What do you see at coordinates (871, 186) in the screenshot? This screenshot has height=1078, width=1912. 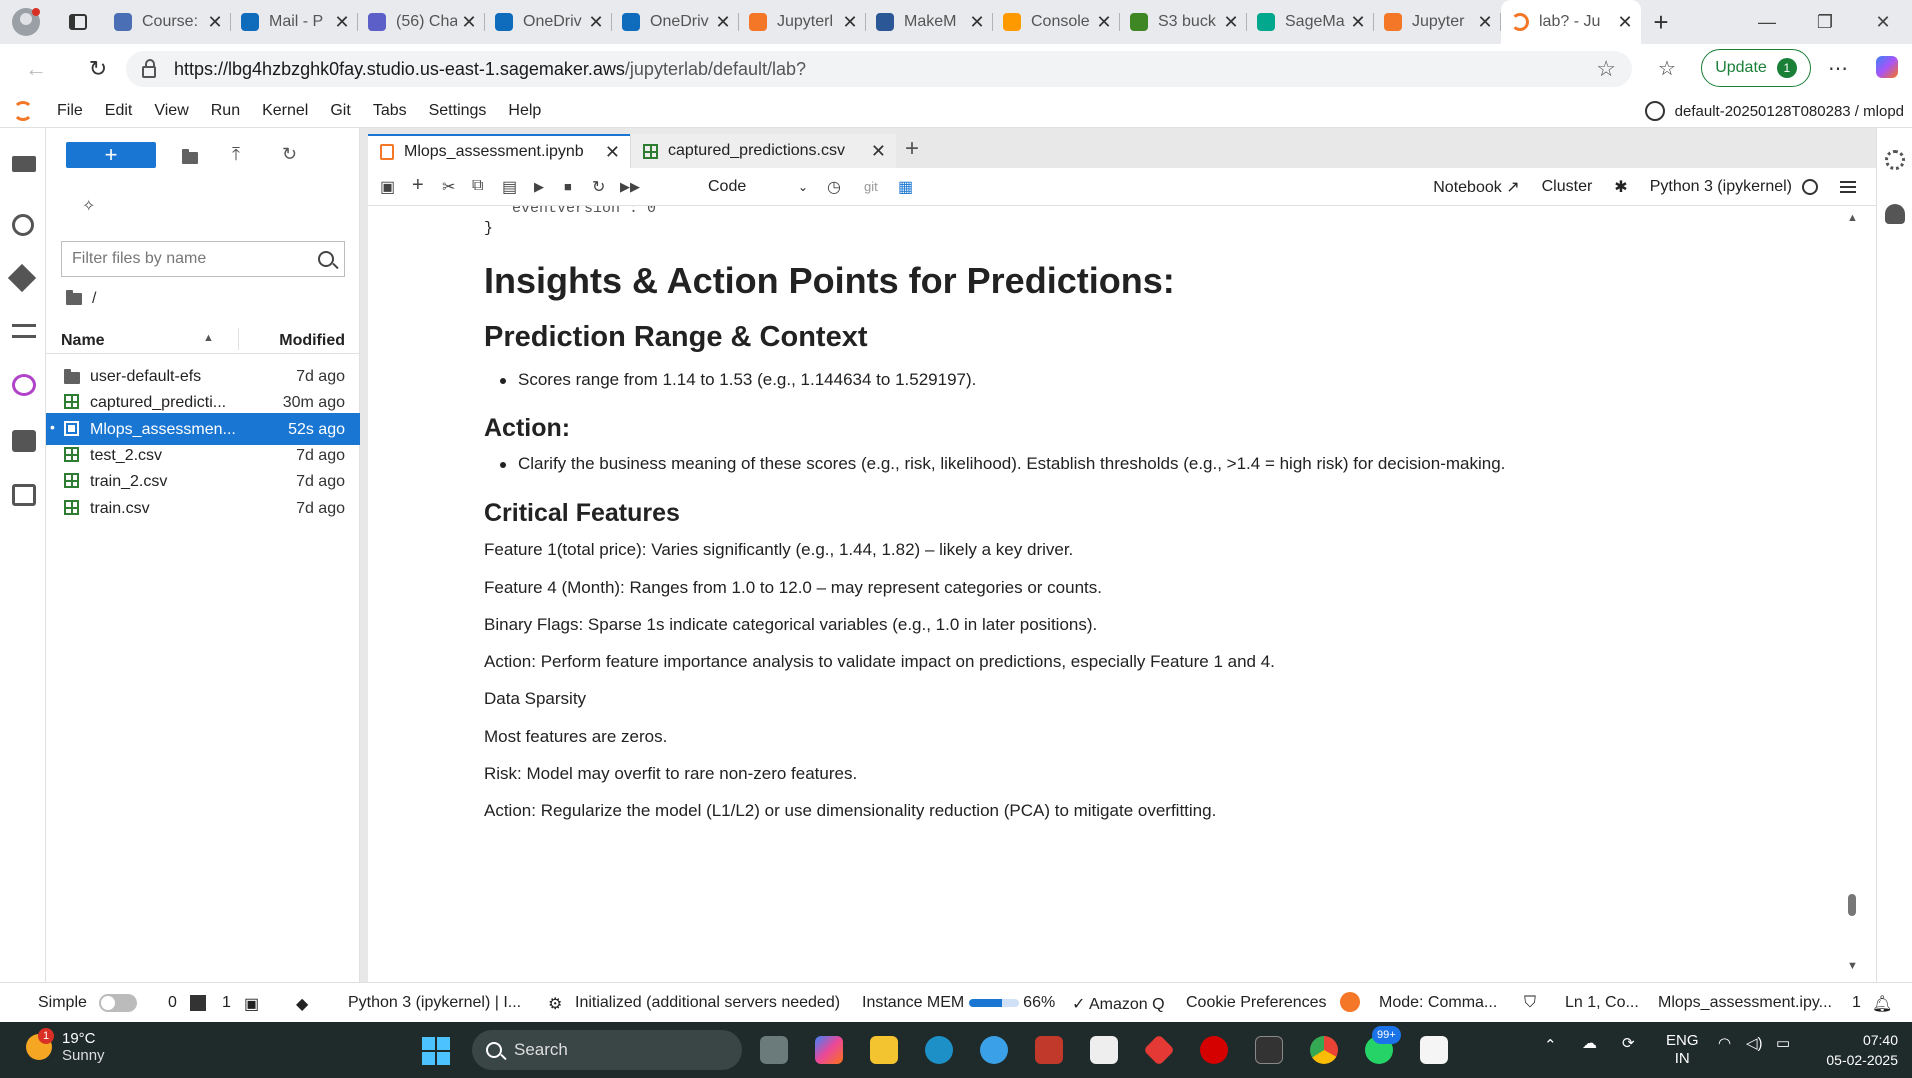 I see `git-diff-label: git` at bounding box center [871, 186].